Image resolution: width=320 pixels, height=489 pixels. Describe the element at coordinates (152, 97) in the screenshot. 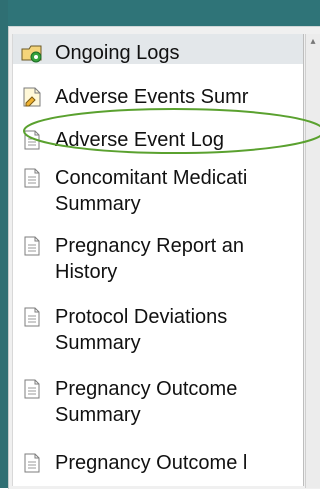

I see `sidebar-item-label: Adverse Events Sumr` at that location.